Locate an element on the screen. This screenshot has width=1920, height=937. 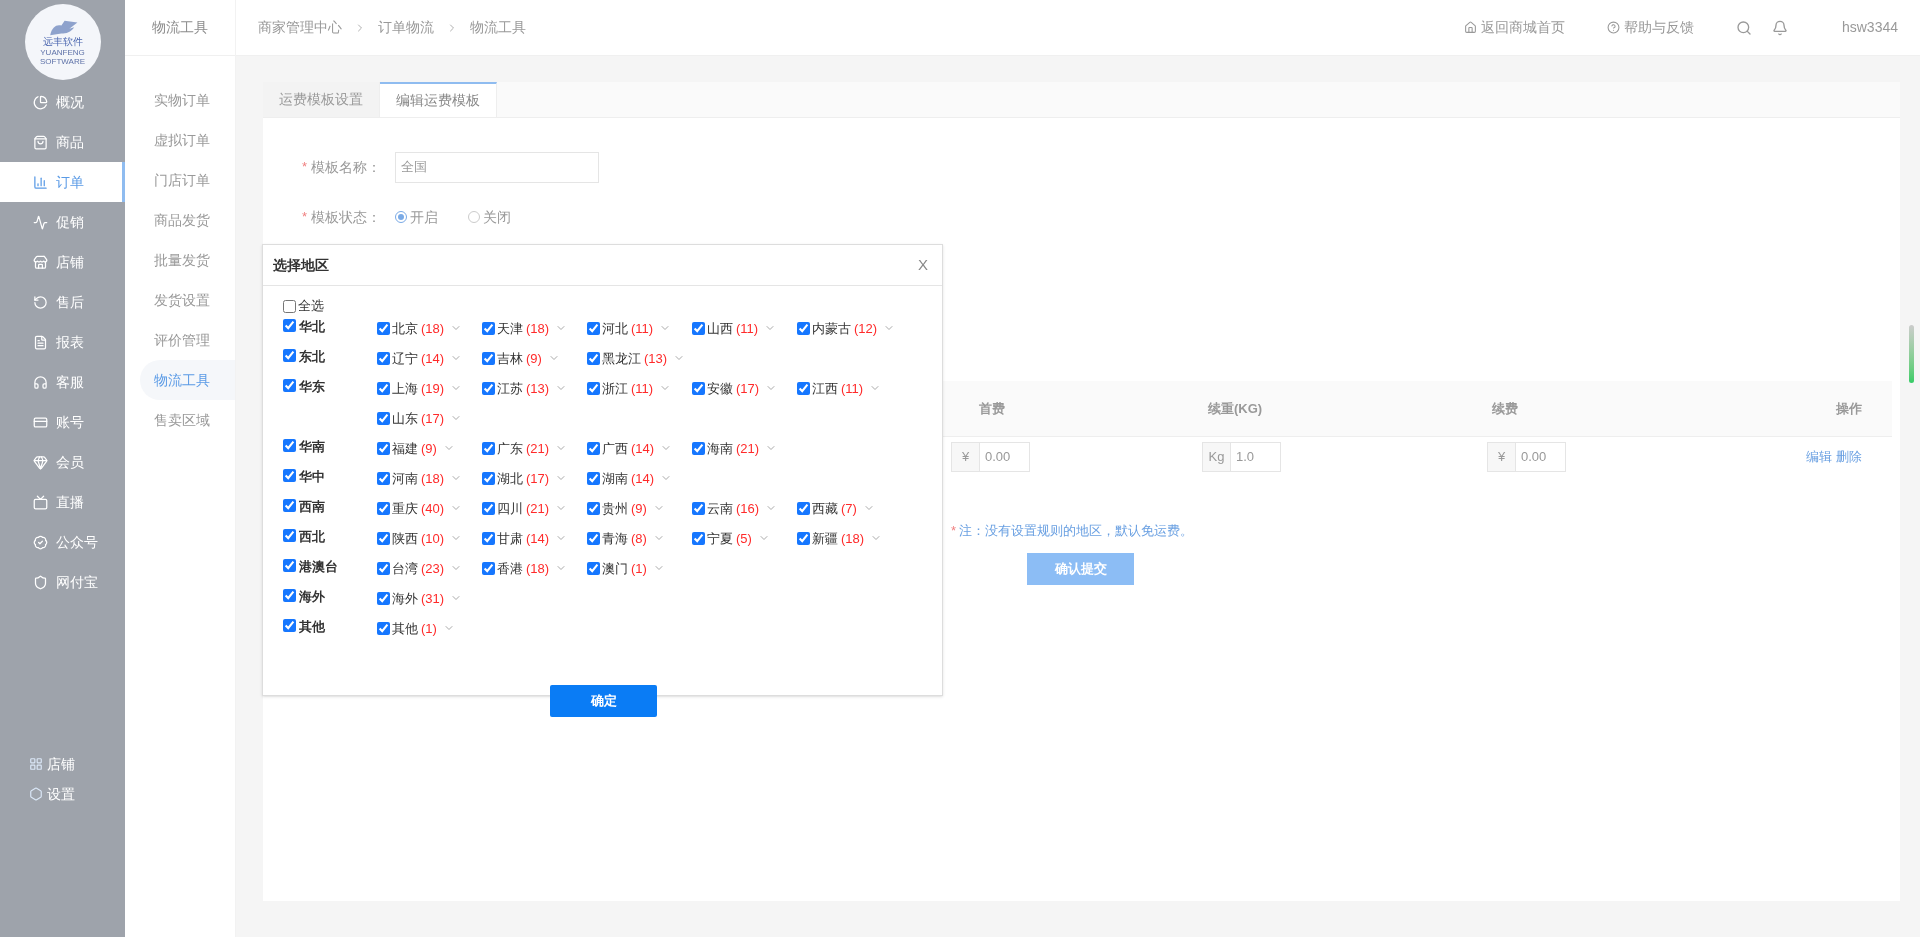
top-link: 帮助与反馈 is located at coordinates (1650, 27).